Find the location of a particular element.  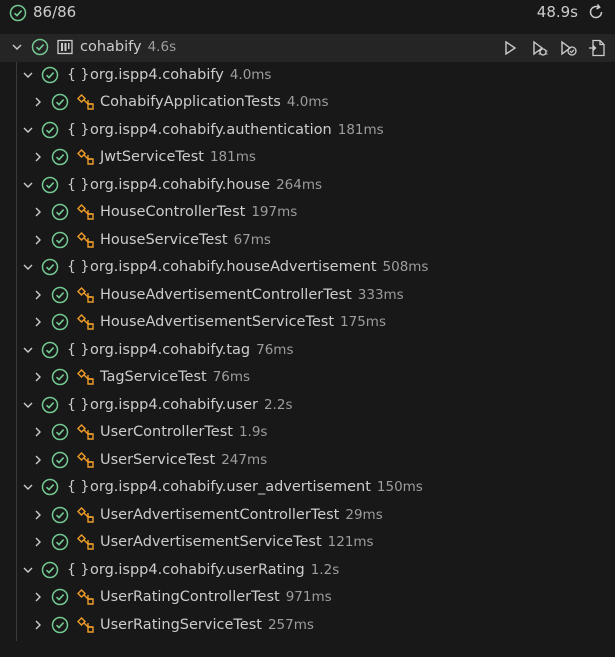

test-item-name: HouseAdvertisementControllerTest is located at coordinates (226, 294).